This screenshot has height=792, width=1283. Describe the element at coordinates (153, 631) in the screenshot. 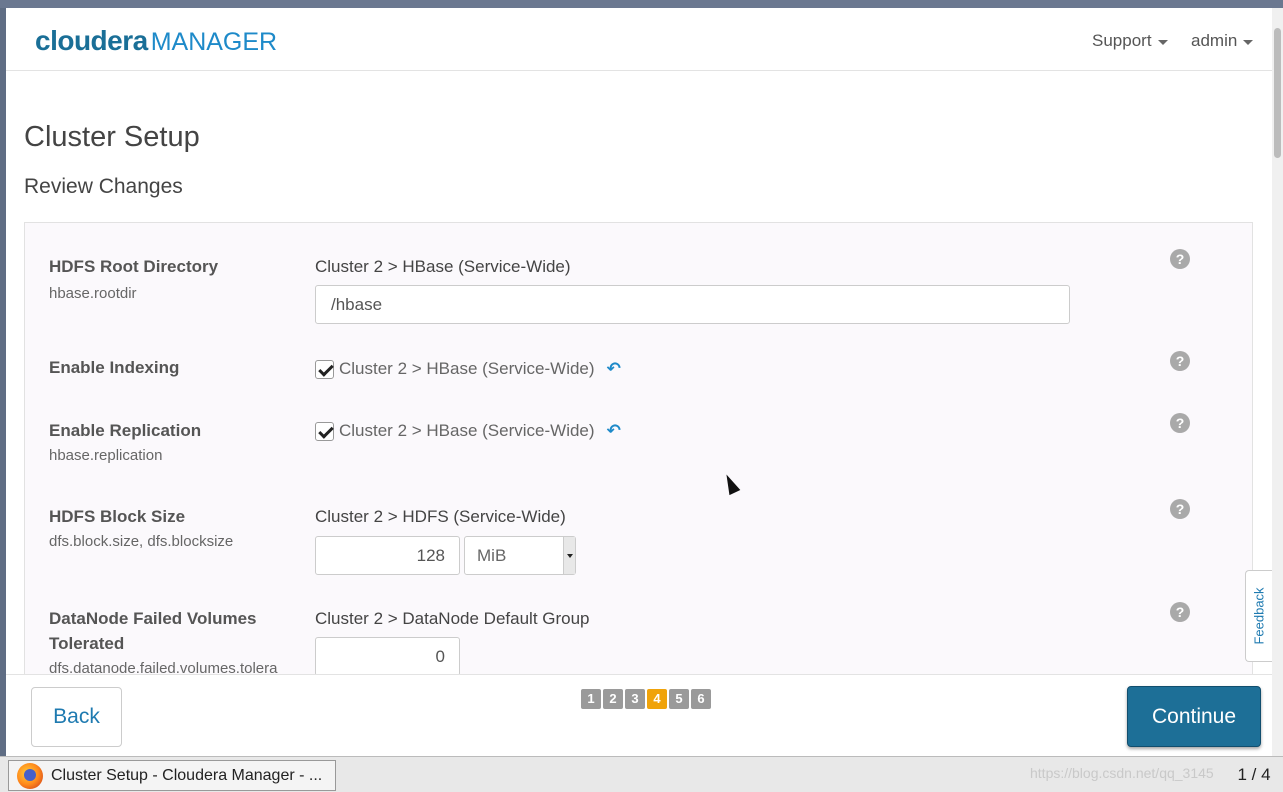

I see `datanode-failed-volumes-label: DataNode Failed Volumes Tolerated` at that location.